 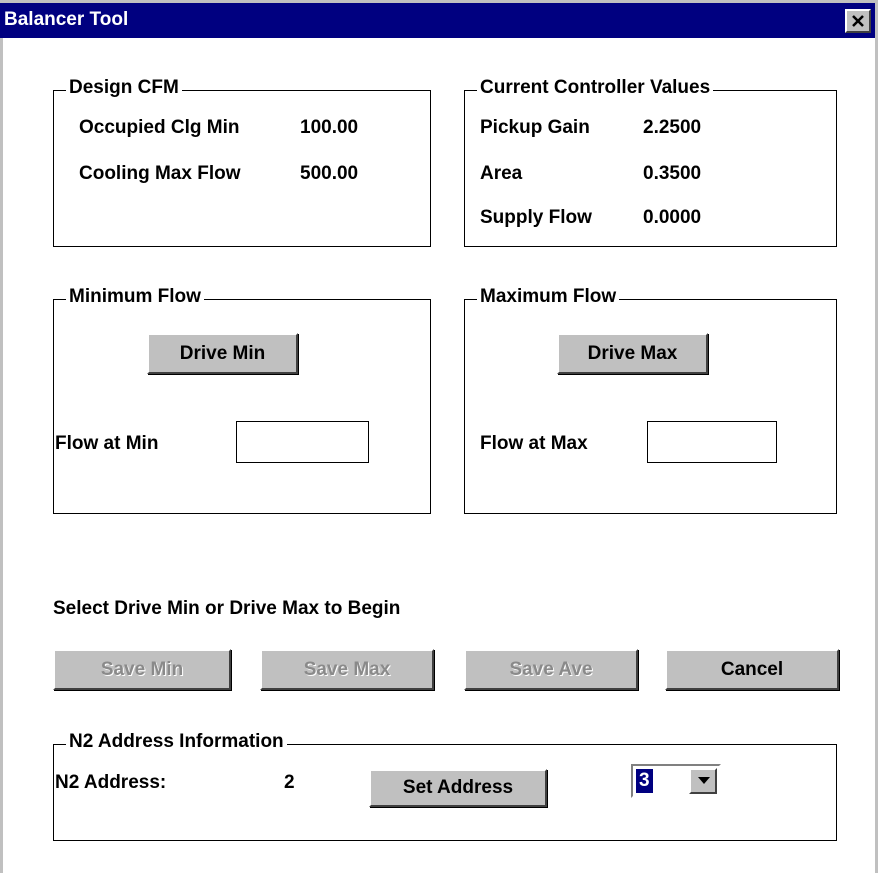 I want to click on n2-address-label: N2 Address:, so click(x=111, y=782).